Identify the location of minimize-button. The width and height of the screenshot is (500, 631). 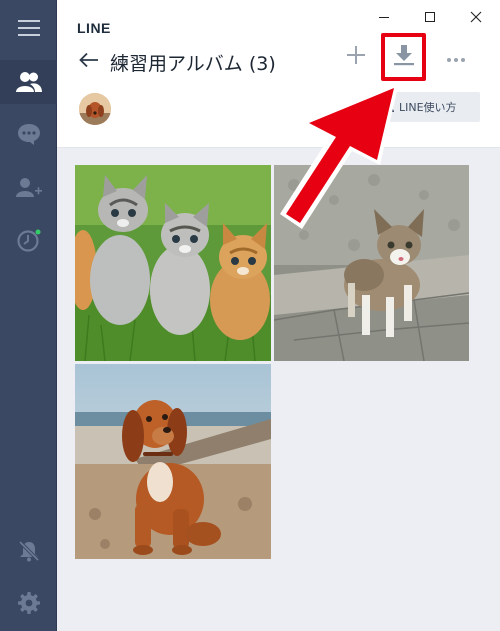
(384, 17).